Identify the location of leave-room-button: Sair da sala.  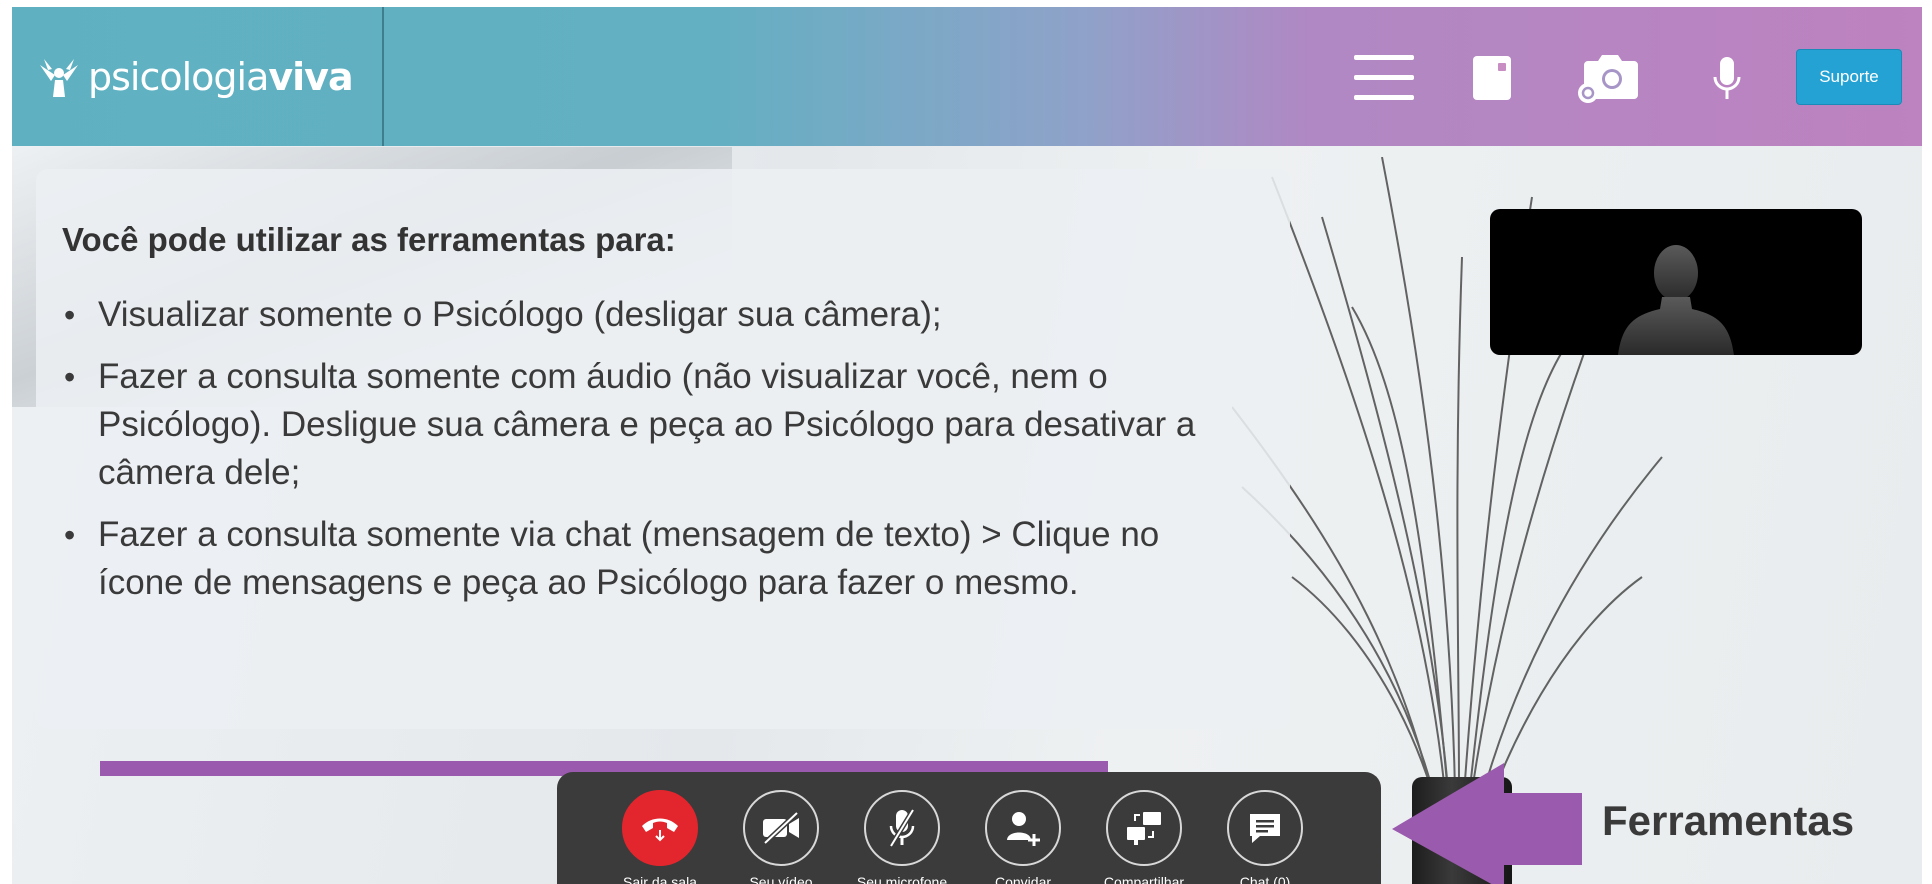
(660, 837).